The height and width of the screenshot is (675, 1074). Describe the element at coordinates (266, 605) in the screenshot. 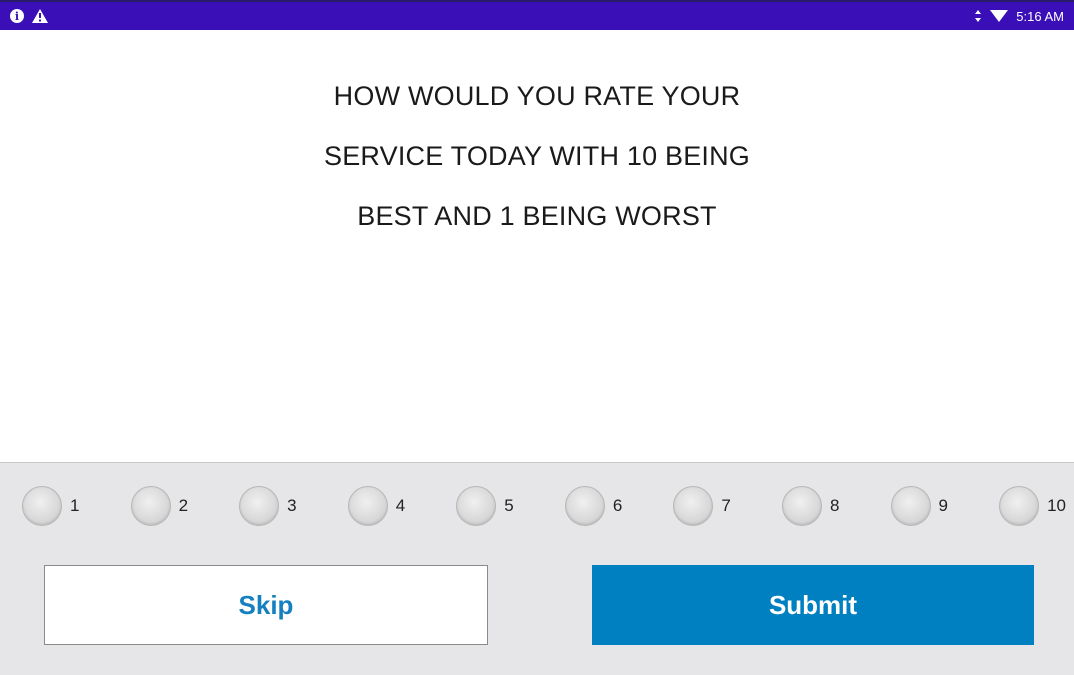

I see `skip-button: Skip` at that location.